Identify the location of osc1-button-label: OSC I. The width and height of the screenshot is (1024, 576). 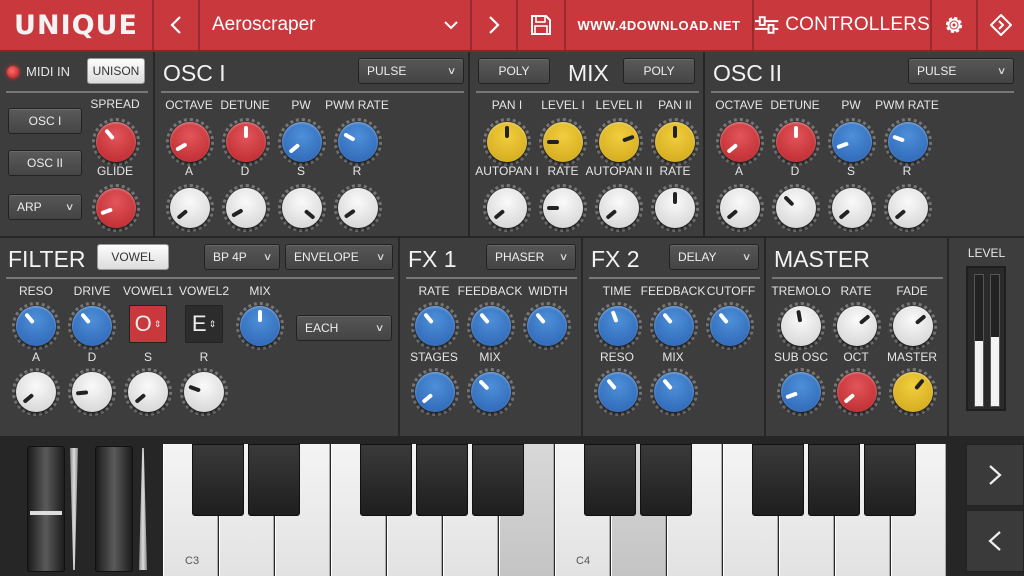
(45, 121).